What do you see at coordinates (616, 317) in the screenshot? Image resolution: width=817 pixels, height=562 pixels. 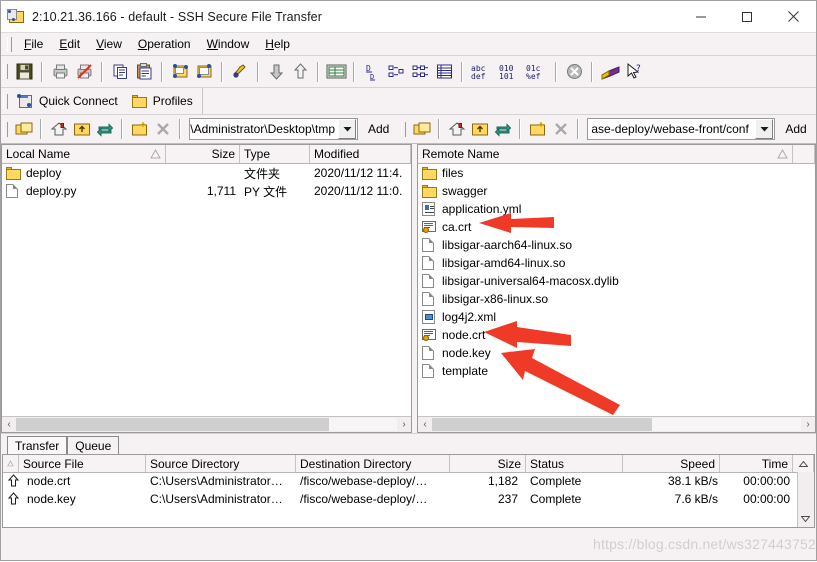 I see `list-item: log4j2.xml` at bounding box center [616, 317].